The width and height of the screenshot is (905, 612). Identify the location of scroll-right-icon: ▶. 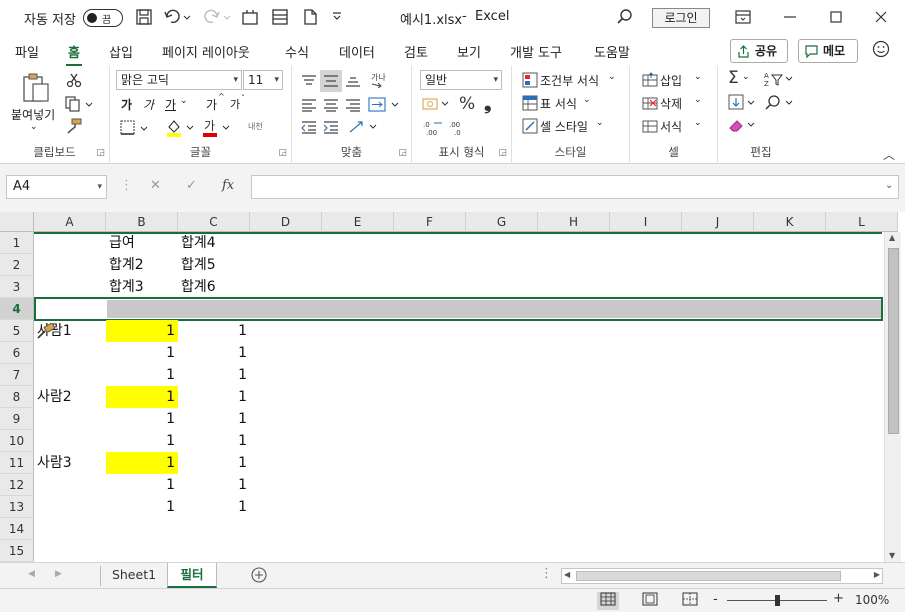
(877, 574).